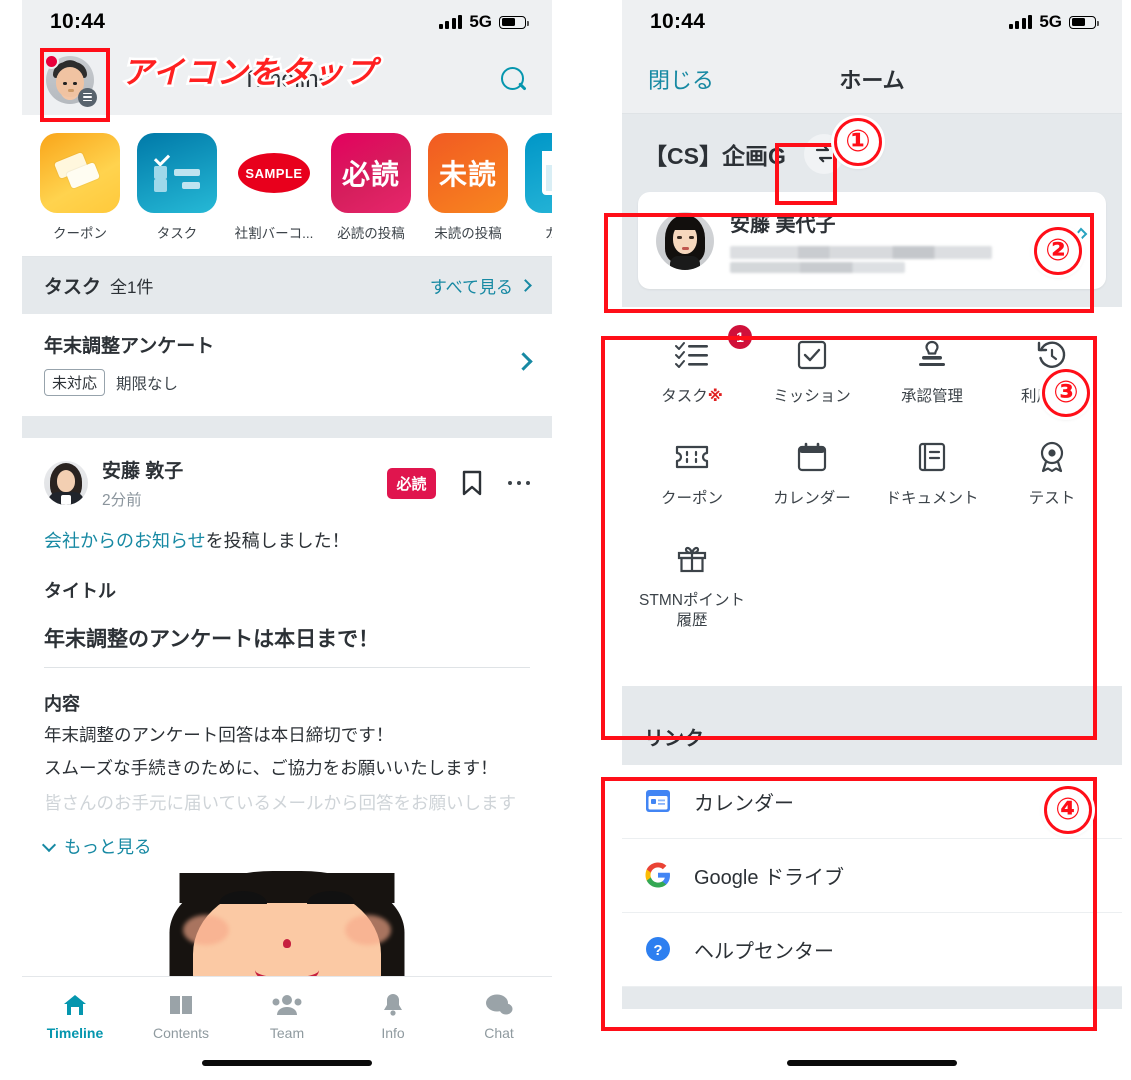 This screenshot has width=1131, height=1080. Describe the element at coordinates (658, 801) in the screenshot. I see `calendar-app-icon` at that location.